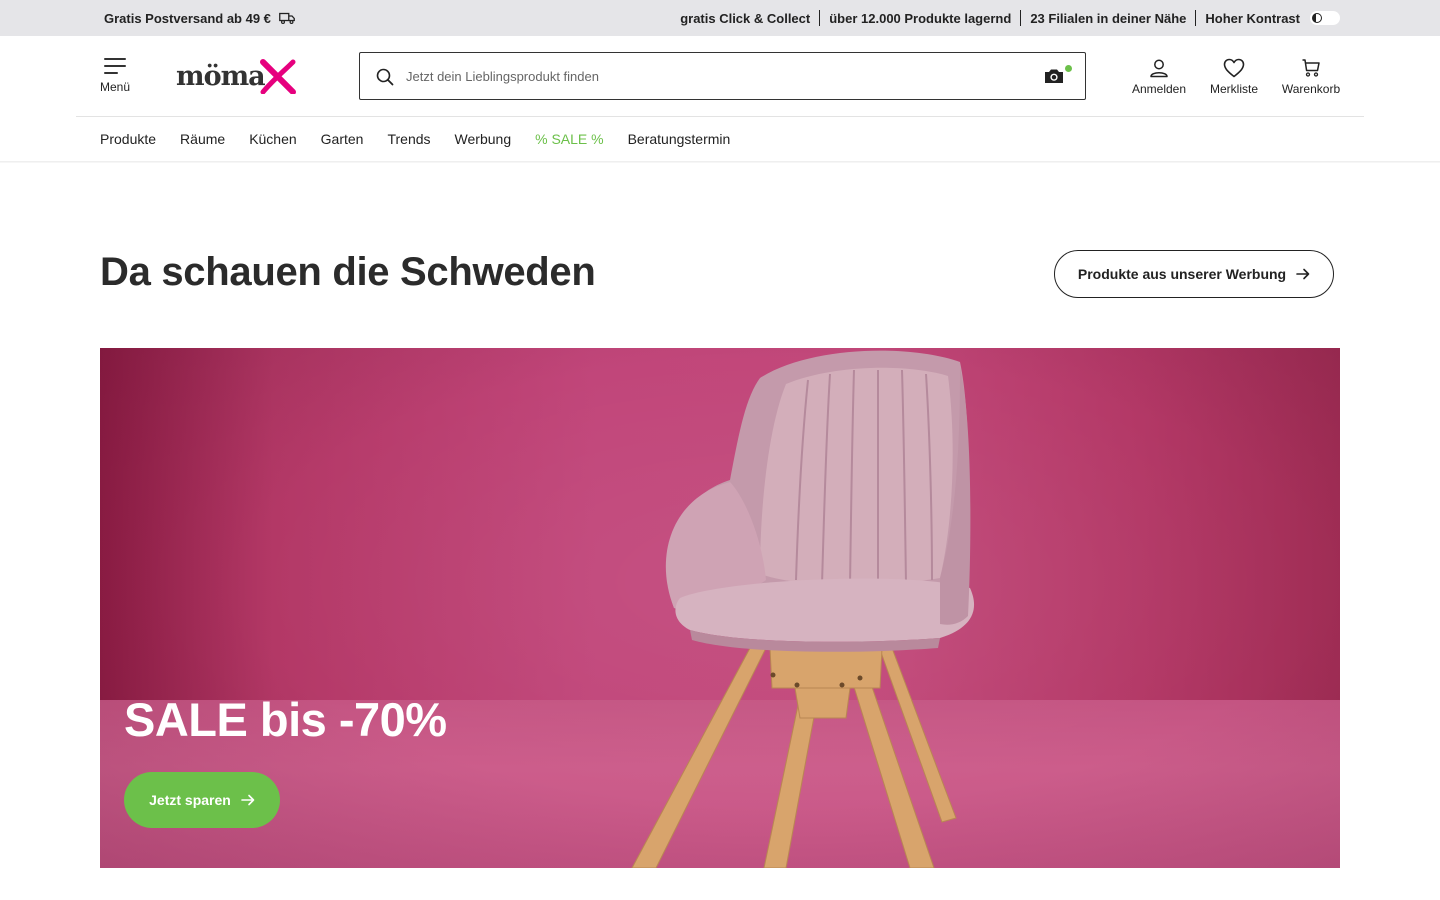 This screenshot has height=900, width=1440. What do you see at coordinates (1233, 89) in the screenshot?
I see `wishlist-label: Merkliste` at bounding box center [1233, 89].